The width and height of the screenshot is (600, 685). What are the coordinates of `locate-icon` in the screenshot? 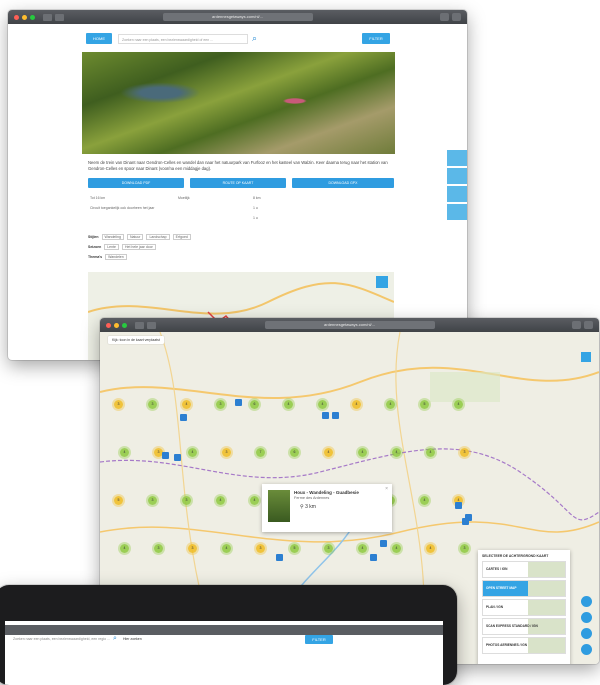 It's located at (586, 617).